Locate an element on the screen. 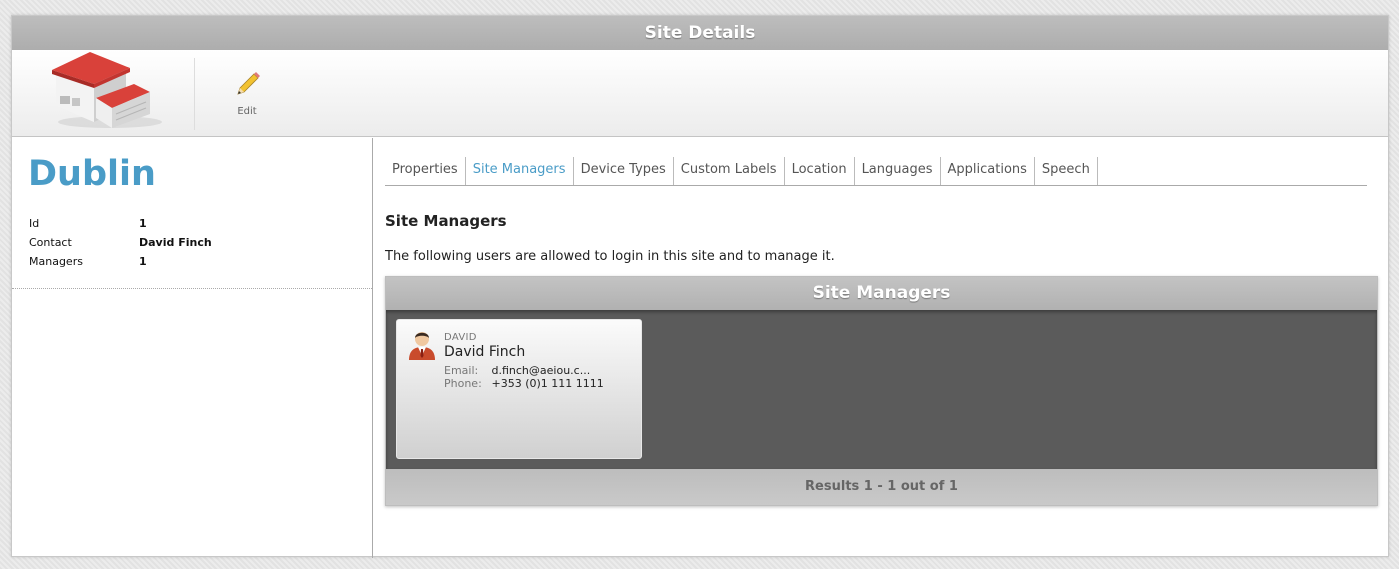  user-avatar-icon is located at coordinates (422, 344).